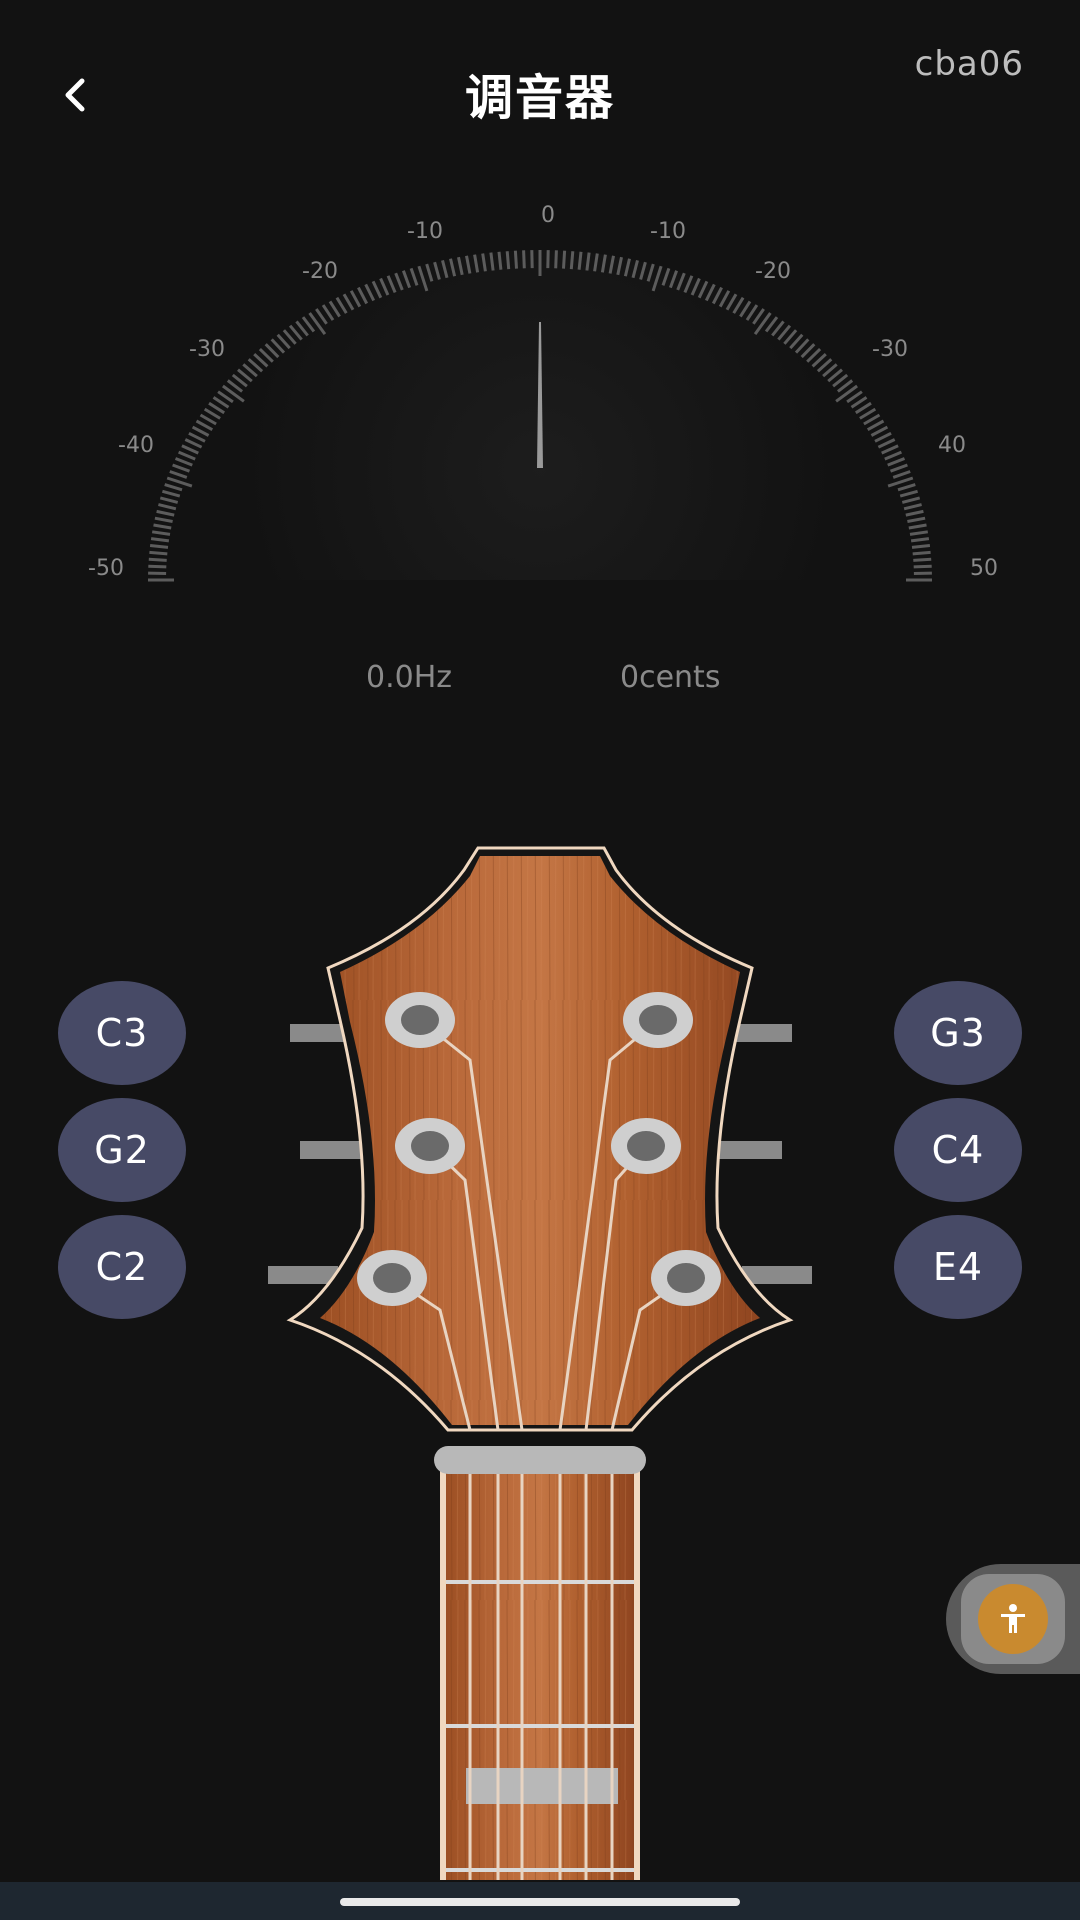 The width and height of the screenshot is (1080, 1920). I want to click on string-button-e4: E4, so click(958, 1267).